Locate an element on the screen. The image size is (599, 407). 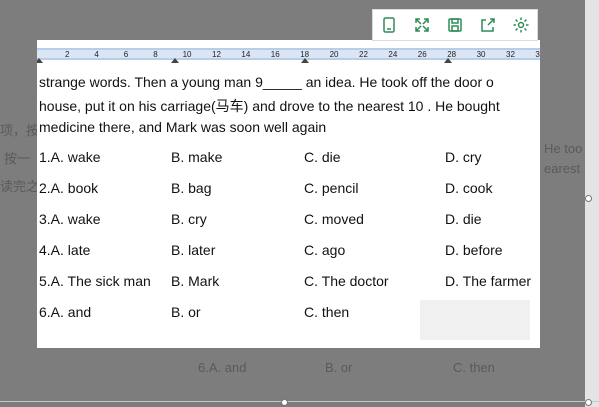
answer-option: C. die is located at coordinates (322, 157).